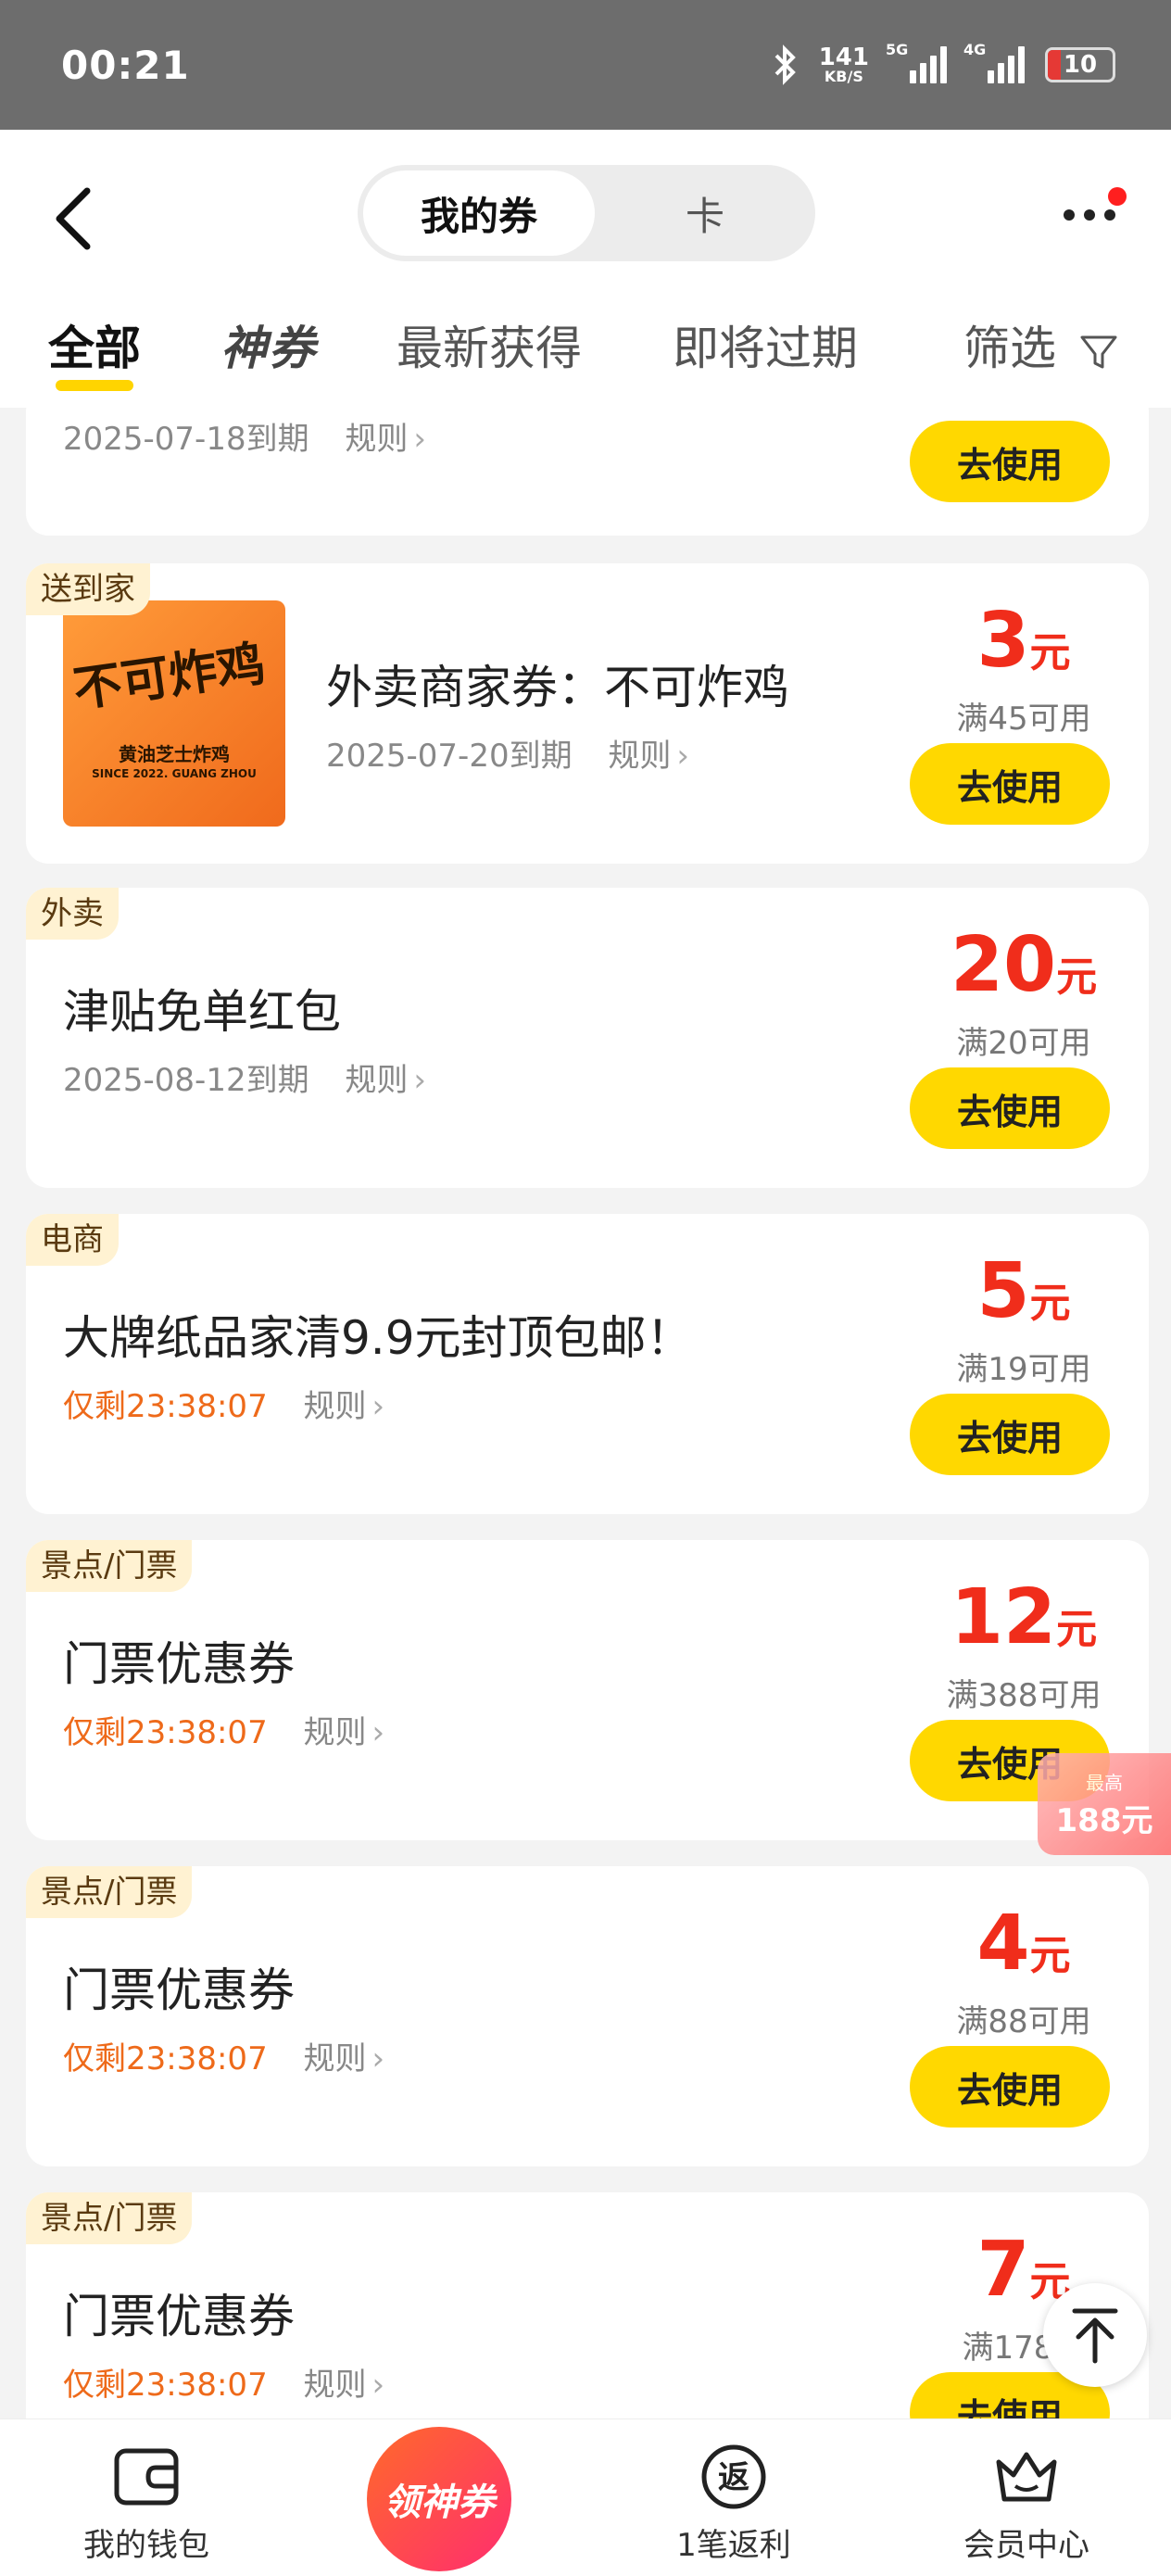  I want to click on chevron-left-icon, so click(73, 218).